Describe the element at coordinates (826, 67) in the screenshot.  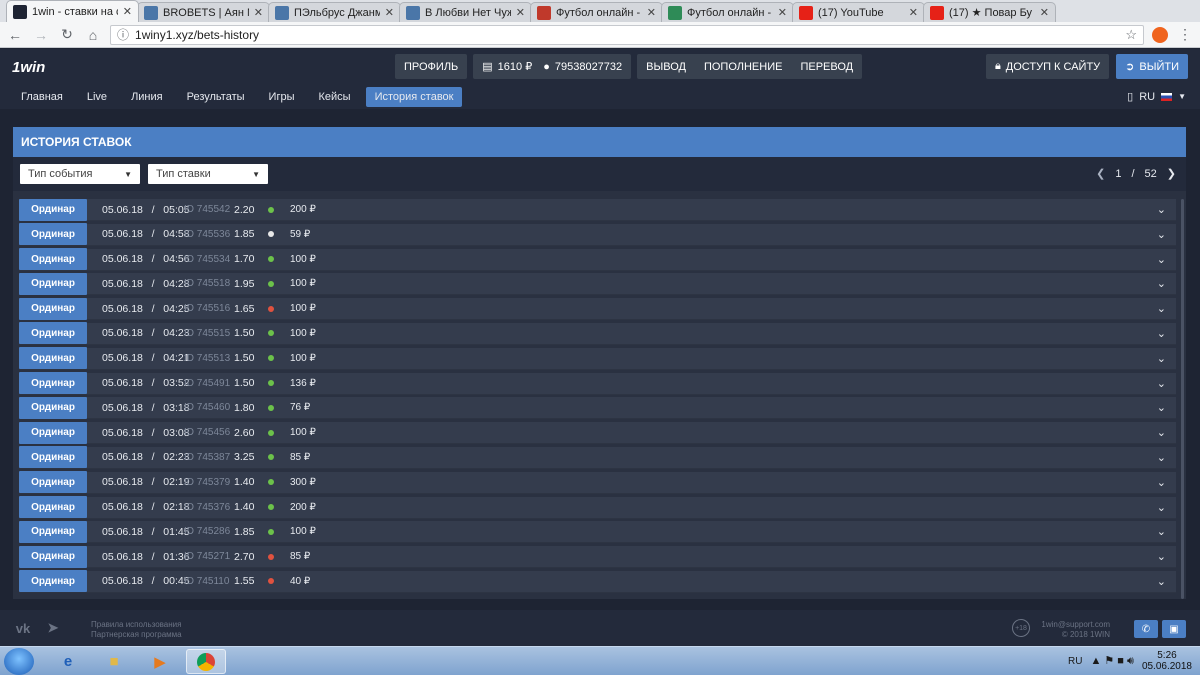
I see `transfer-button: ПЕРЕВОД` at that location.